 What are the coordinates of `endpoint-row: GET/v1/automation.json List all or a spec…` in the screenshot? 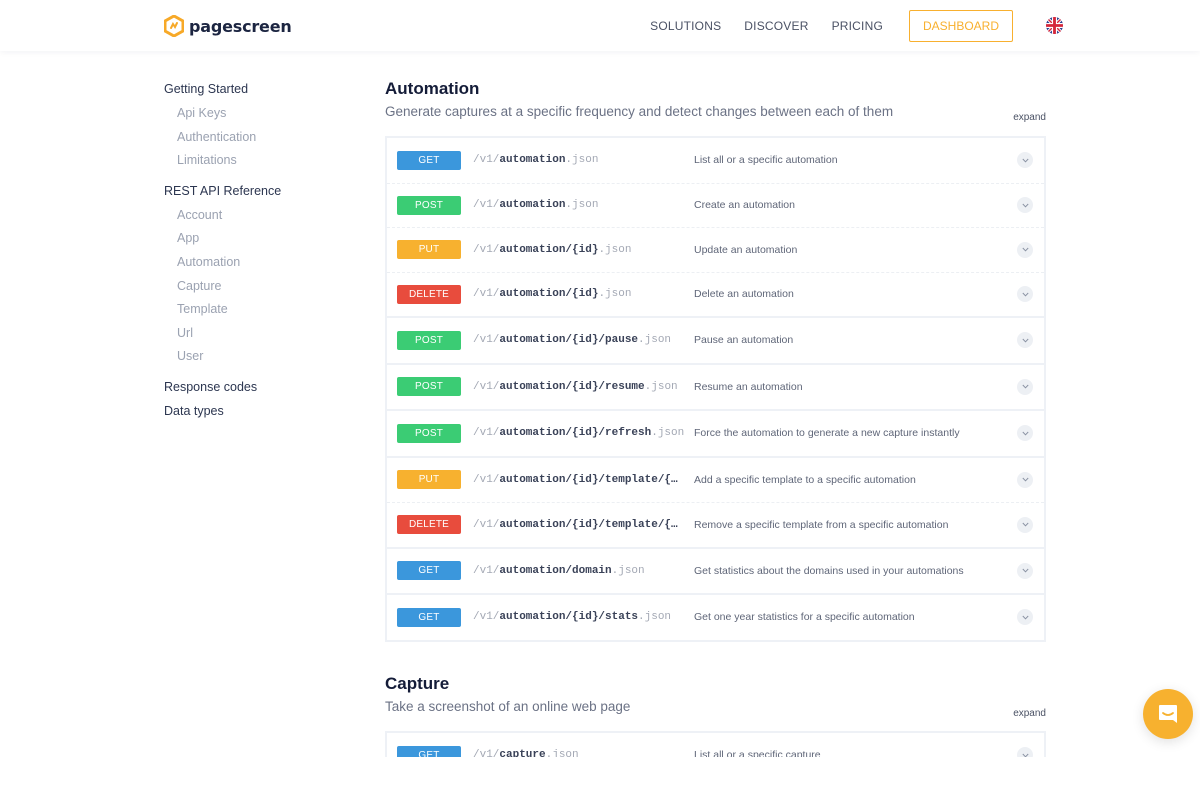 It's located at (715, 160).